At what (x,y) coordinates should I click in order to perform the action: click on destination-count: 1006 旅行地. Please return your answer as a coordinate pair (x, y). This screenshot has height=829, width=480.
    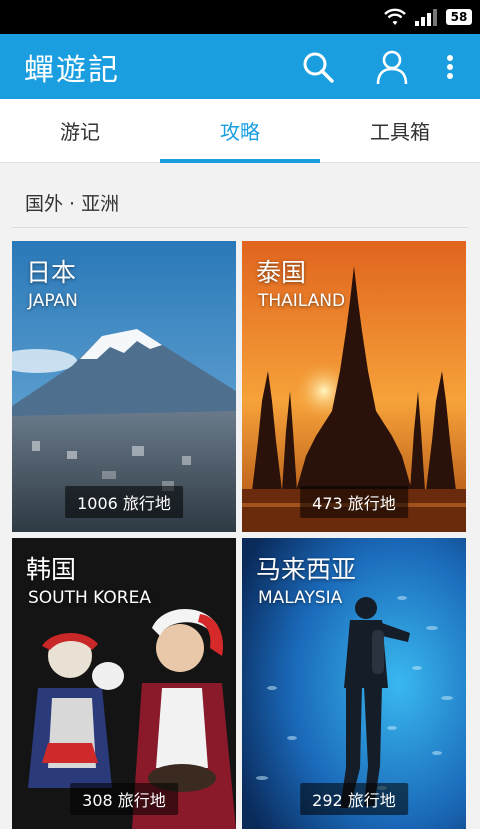
    Looking at the image, I should click on (124, 502).